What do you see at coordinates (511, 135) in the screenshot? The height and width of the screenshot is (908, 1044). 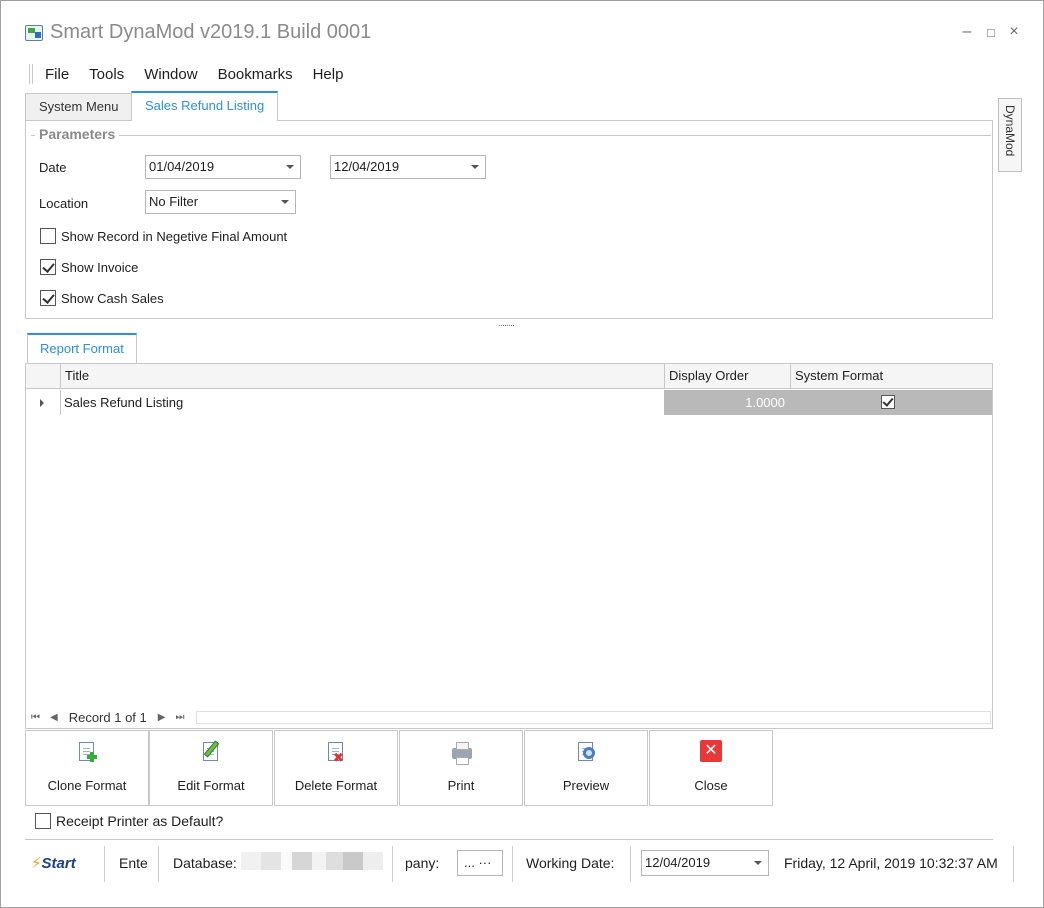 I see `parameters-group-line` at bounding box center [511, 135].